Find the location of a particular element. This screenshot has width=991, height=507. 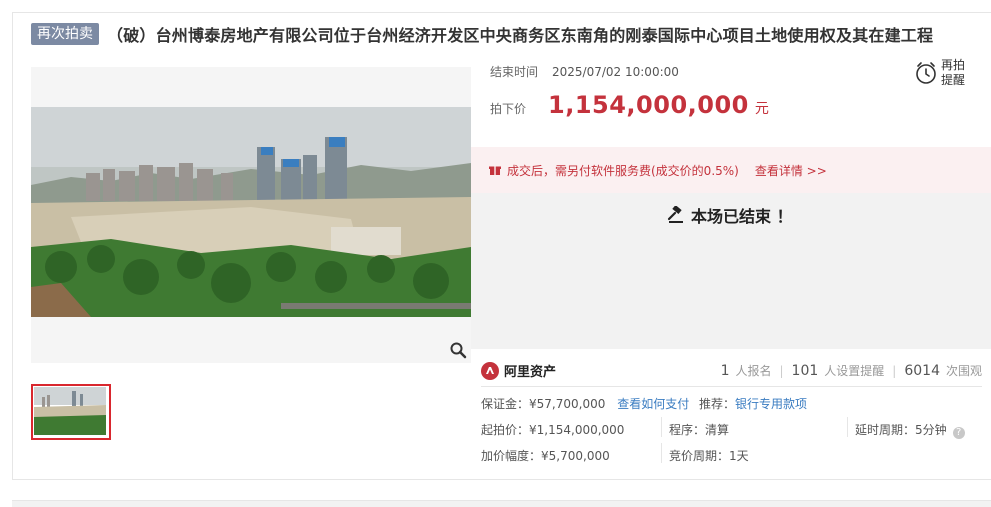

signups-count: 1 is located at coordinates (725, 371).